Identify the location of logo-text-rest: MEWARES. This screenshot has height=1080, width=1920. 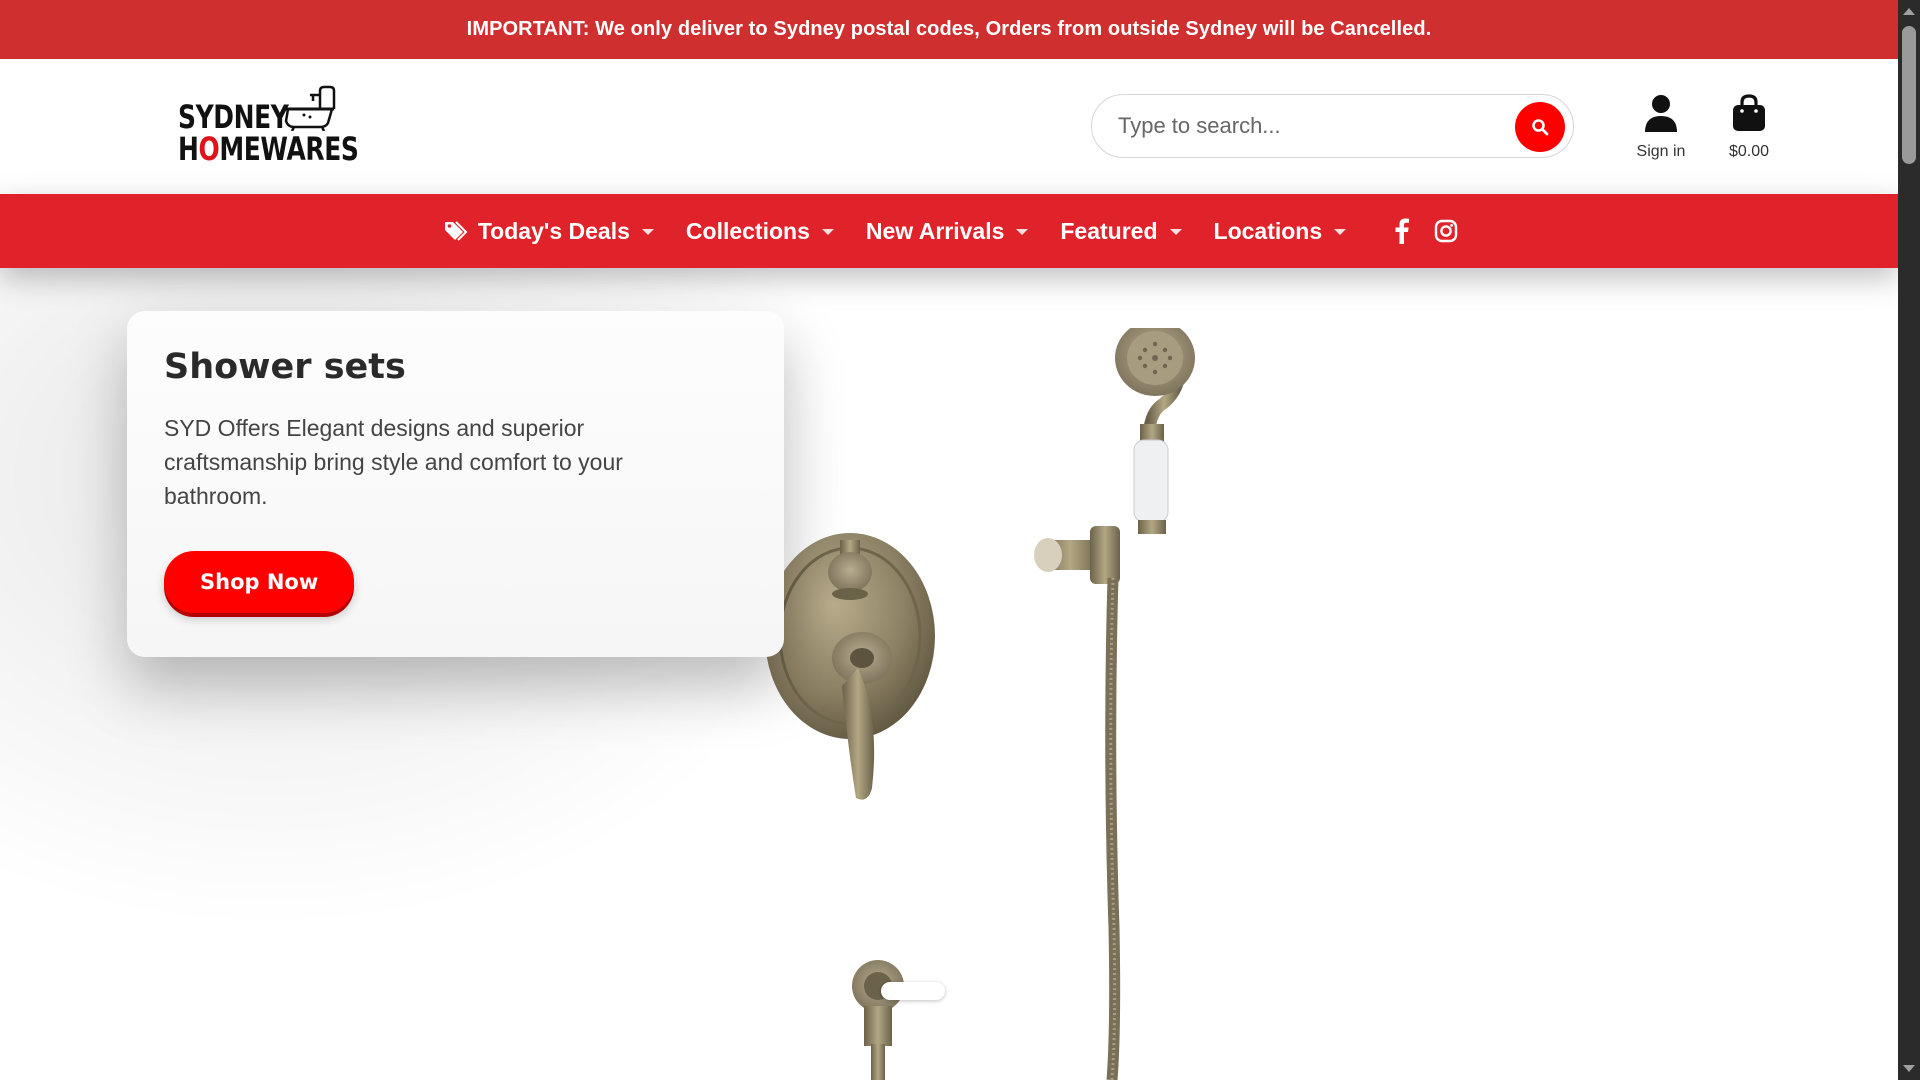
(289, 149).